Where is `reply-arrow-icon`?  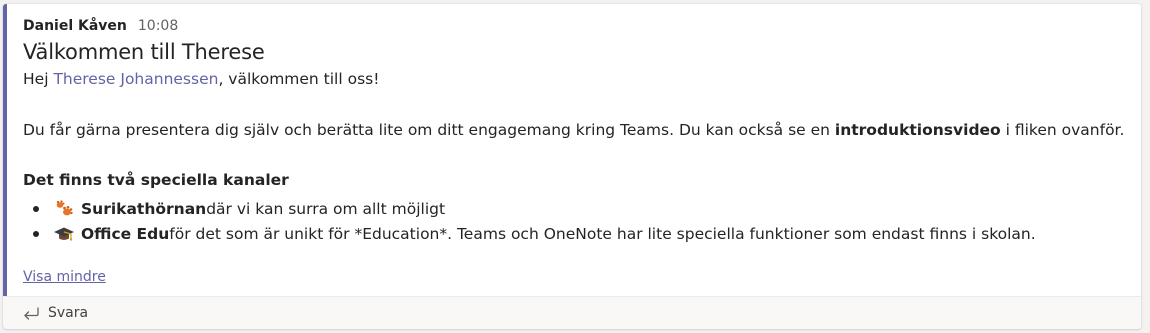 reply-arrow-icon is located at coordinates (31, 313).